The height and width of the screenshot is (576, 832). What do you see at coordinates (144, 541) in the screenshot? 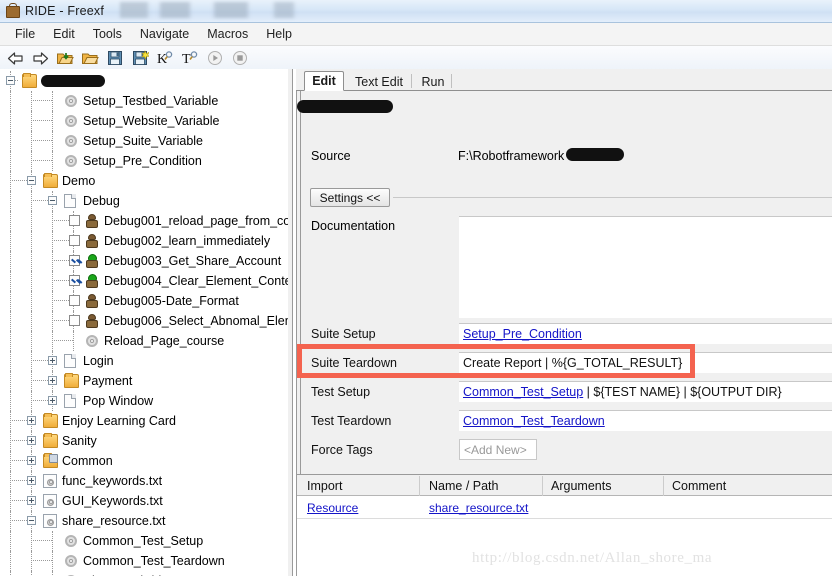
I see `tree-item: Common_Test_Setup` at bounding box center [144, 541].